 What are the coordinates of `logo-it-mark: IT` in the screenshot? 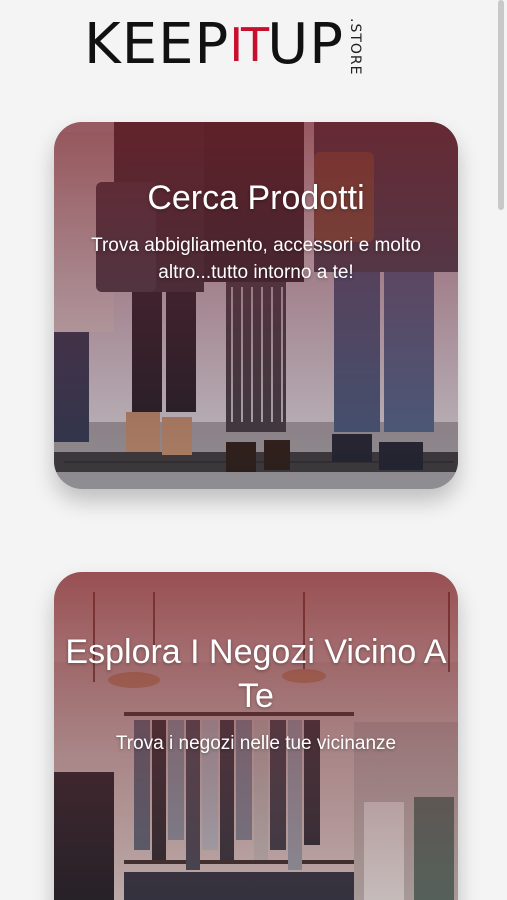 It's located at (249, 45).